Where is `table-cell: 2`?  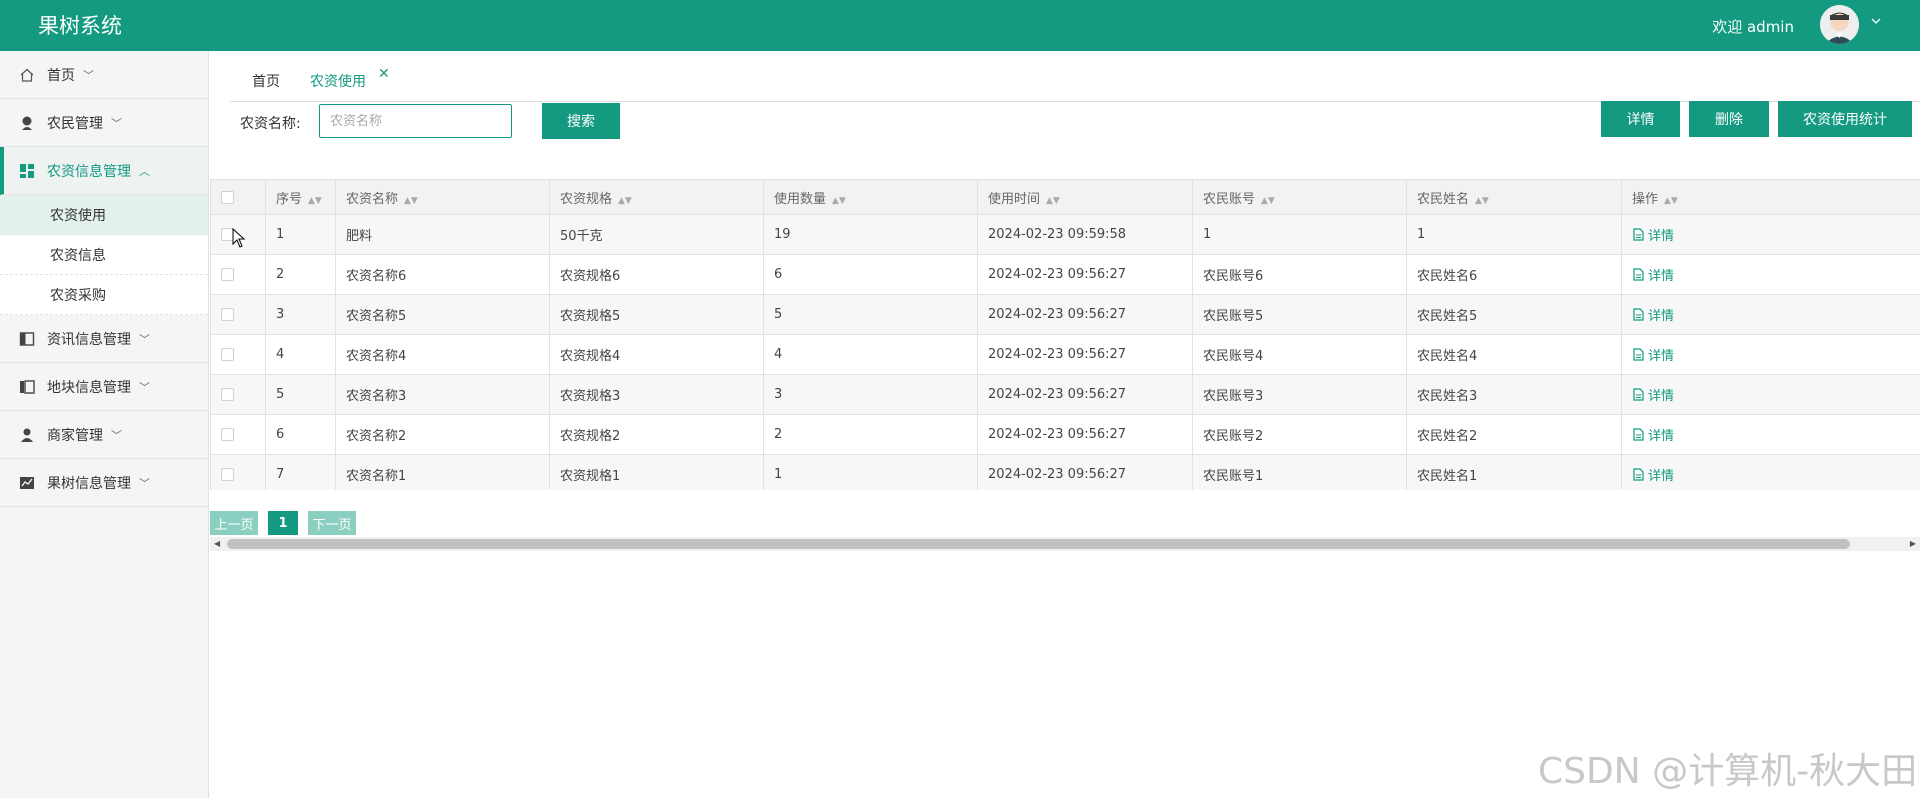 table-cell: 2 is located at coordinates (300, 274).